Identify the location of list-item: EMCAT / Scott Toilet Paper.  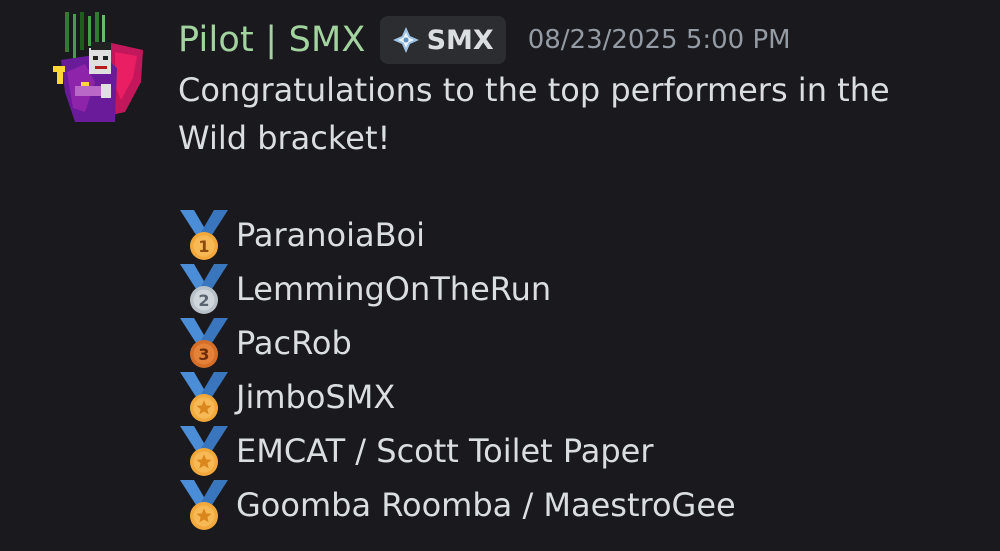
(457, 451).